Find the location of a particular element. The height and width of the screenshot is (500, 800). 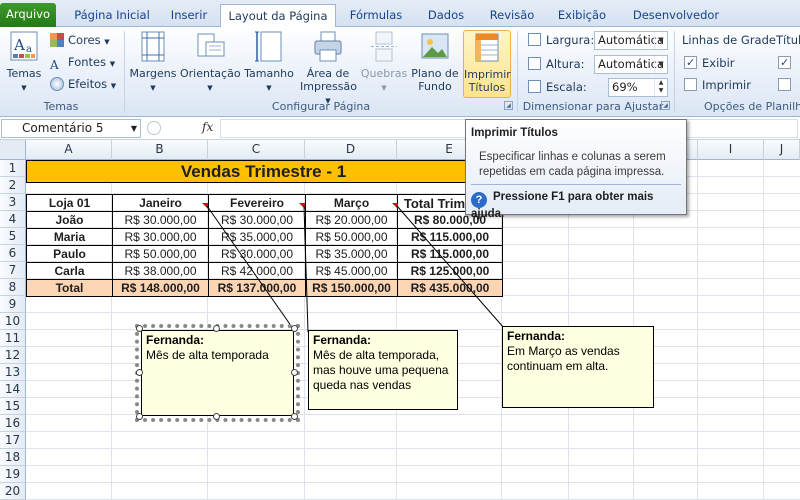

row-label-cell: Carla is located at coordinates (69, 271).